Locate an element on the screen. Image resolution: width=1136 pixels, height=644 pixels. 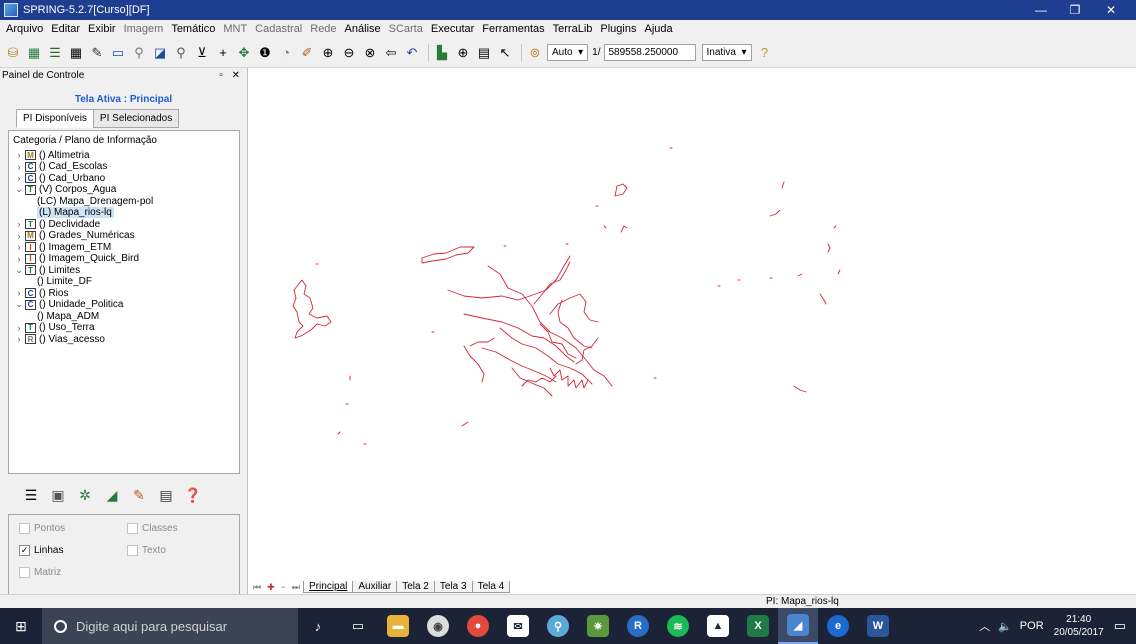
tree-category: › T() Declividade is located at coordinates (126, 225).